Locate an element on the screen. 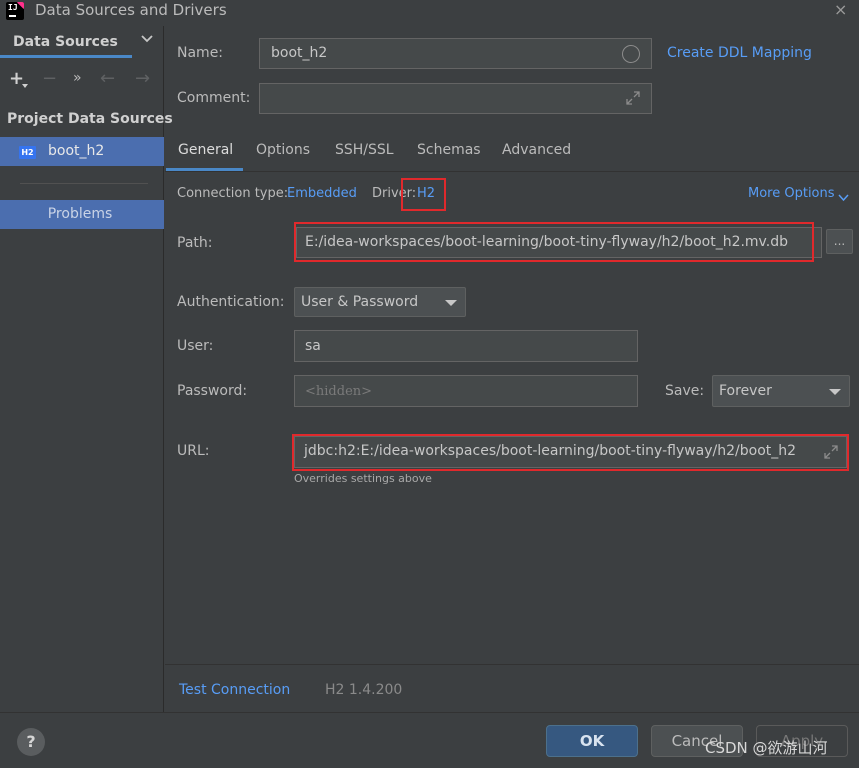  tab-options: Options is located at coordinates (283, 150).